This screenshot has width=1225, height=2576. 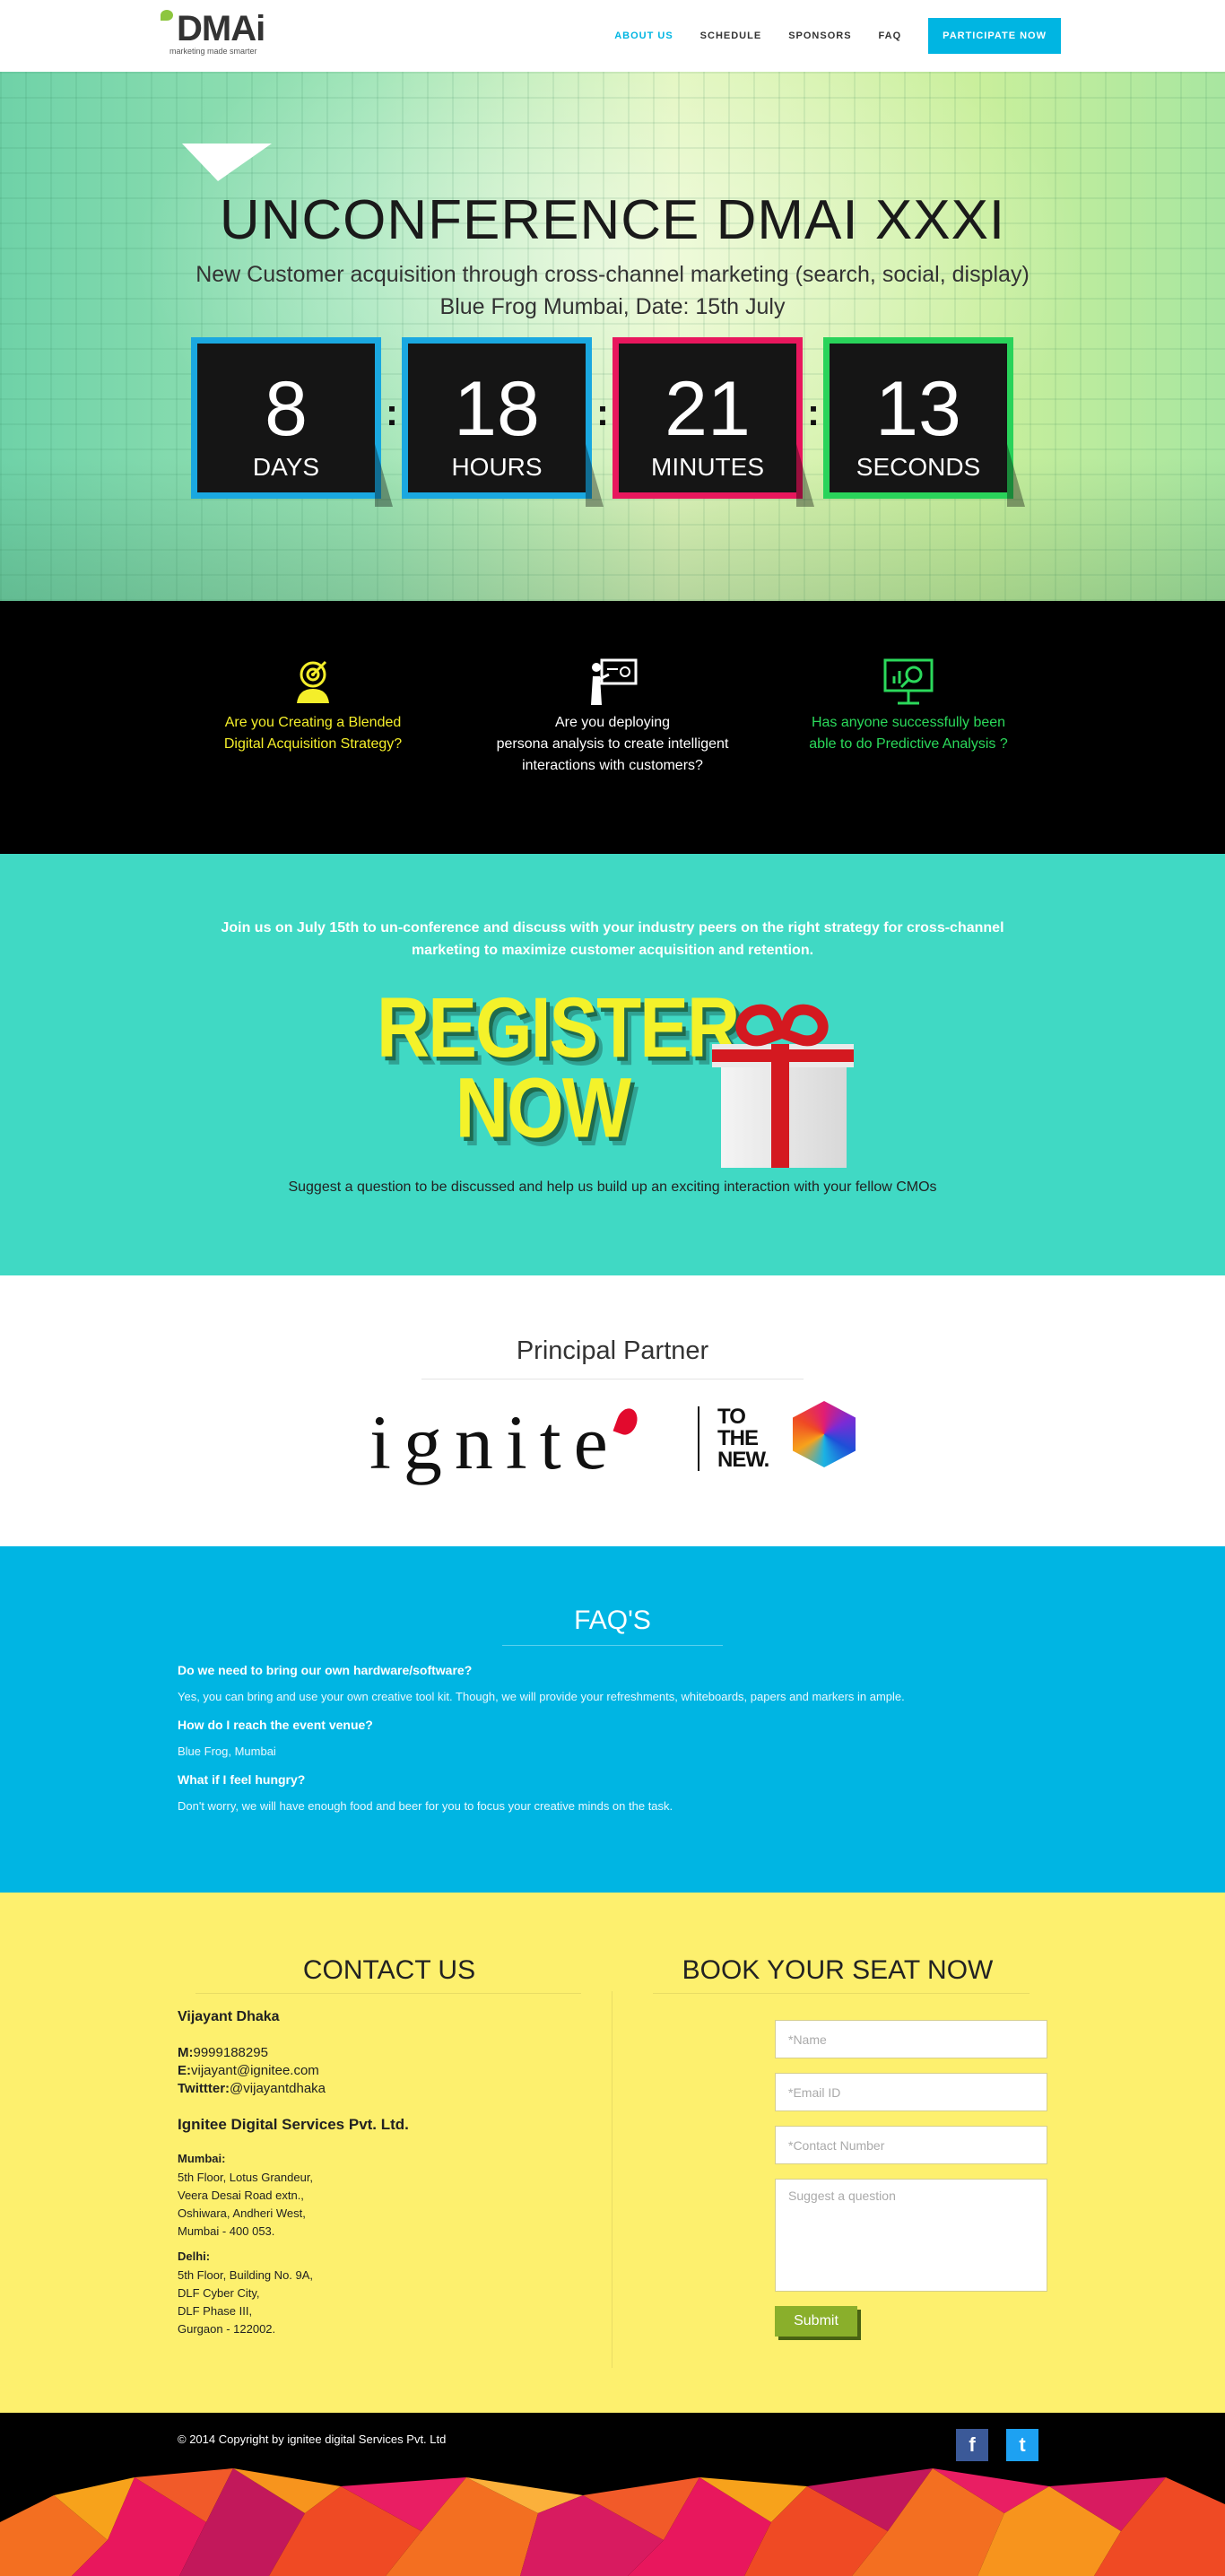 What do you see at coordinates (497, 467) in the screenshot?
I see `countdown-hours-label: HOURS` at bounding box center [497, 467].